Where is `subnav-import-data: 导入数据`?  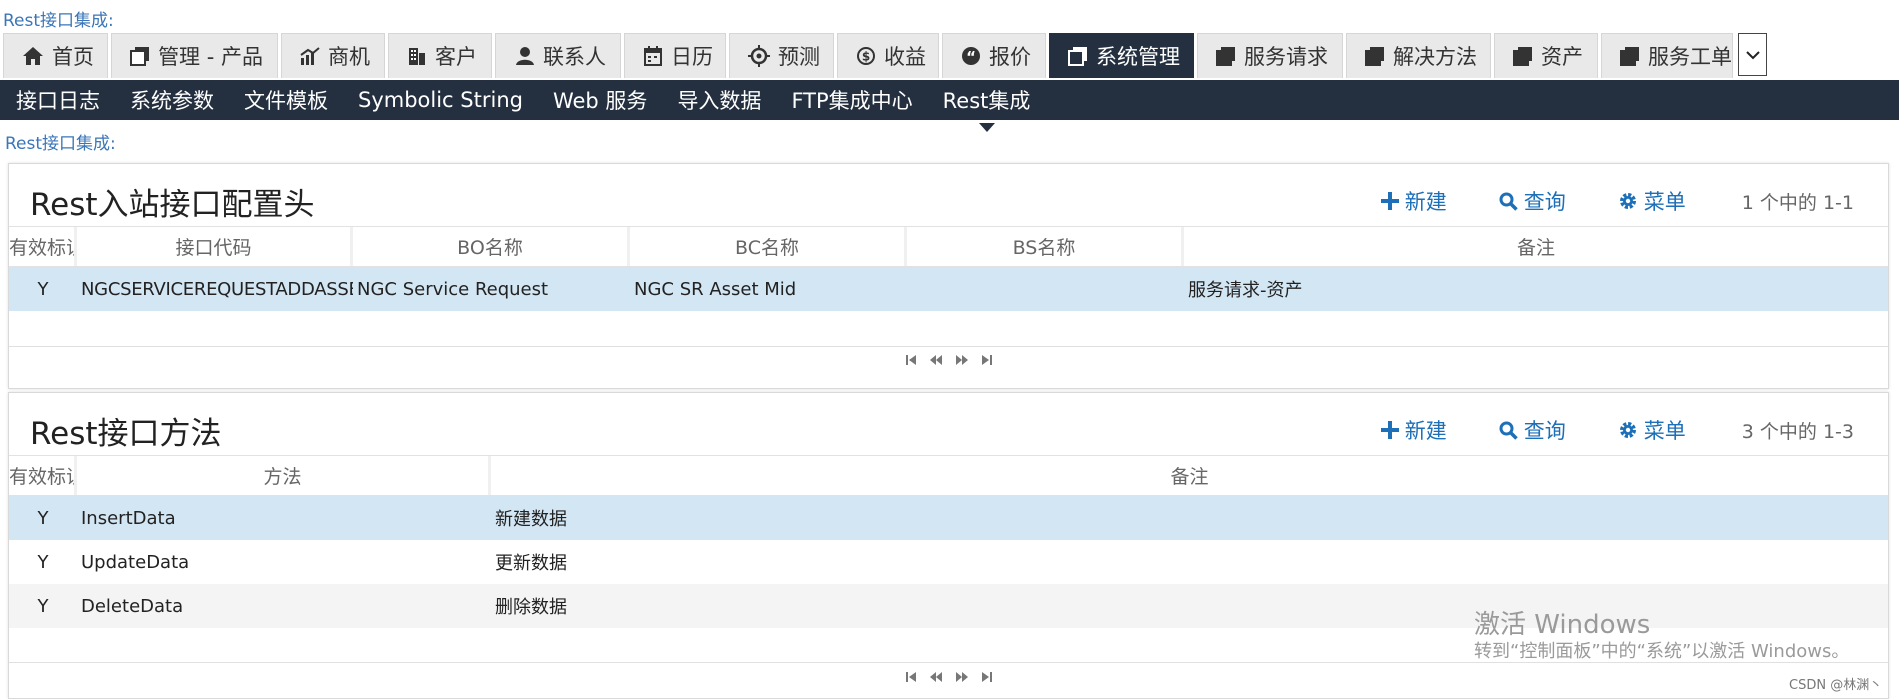 subnav-import-data: 导入数据 is located at coordinates (719, 100).